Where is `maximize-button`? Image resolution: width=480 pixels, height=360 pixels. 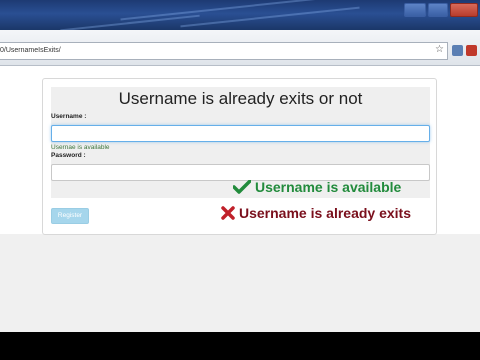 maximize-button is located at coordinates (438, 10).